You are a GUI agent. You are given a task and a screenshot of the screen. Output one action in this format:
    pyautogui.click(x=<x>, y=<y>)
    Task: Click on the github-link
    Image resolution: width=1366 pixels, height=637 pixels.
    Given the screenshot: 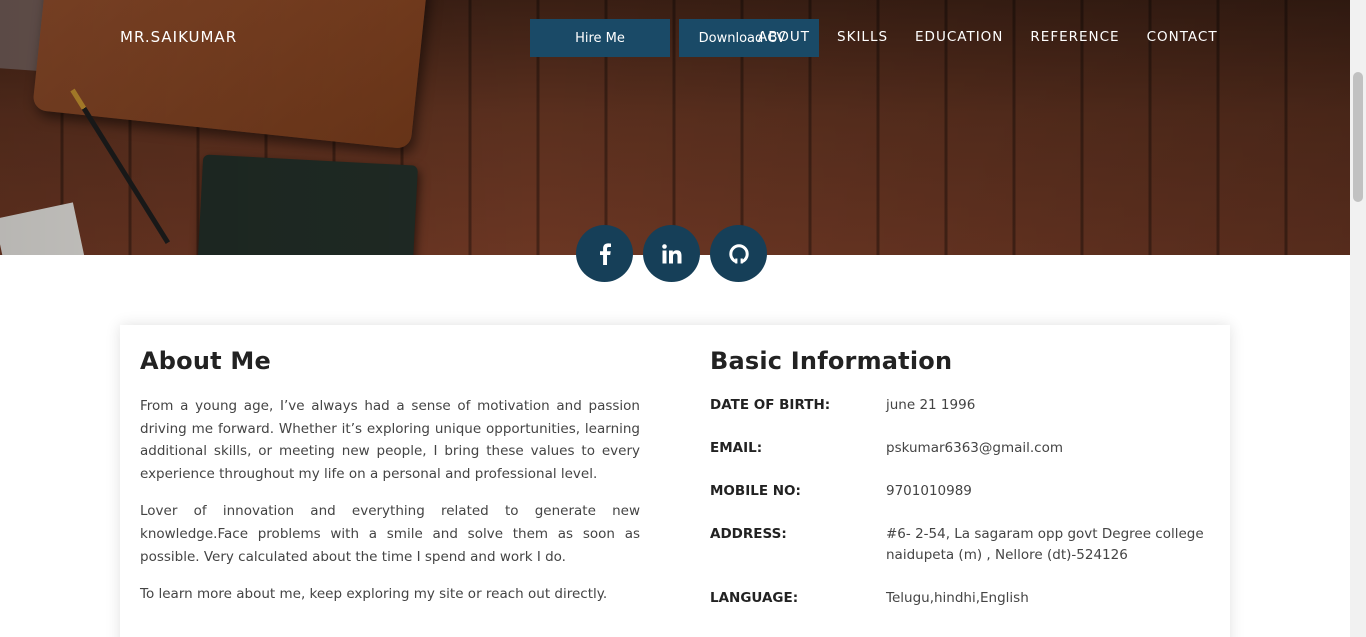 What is the action you would take?
    pyautogui.click(x=738, y=253)
    